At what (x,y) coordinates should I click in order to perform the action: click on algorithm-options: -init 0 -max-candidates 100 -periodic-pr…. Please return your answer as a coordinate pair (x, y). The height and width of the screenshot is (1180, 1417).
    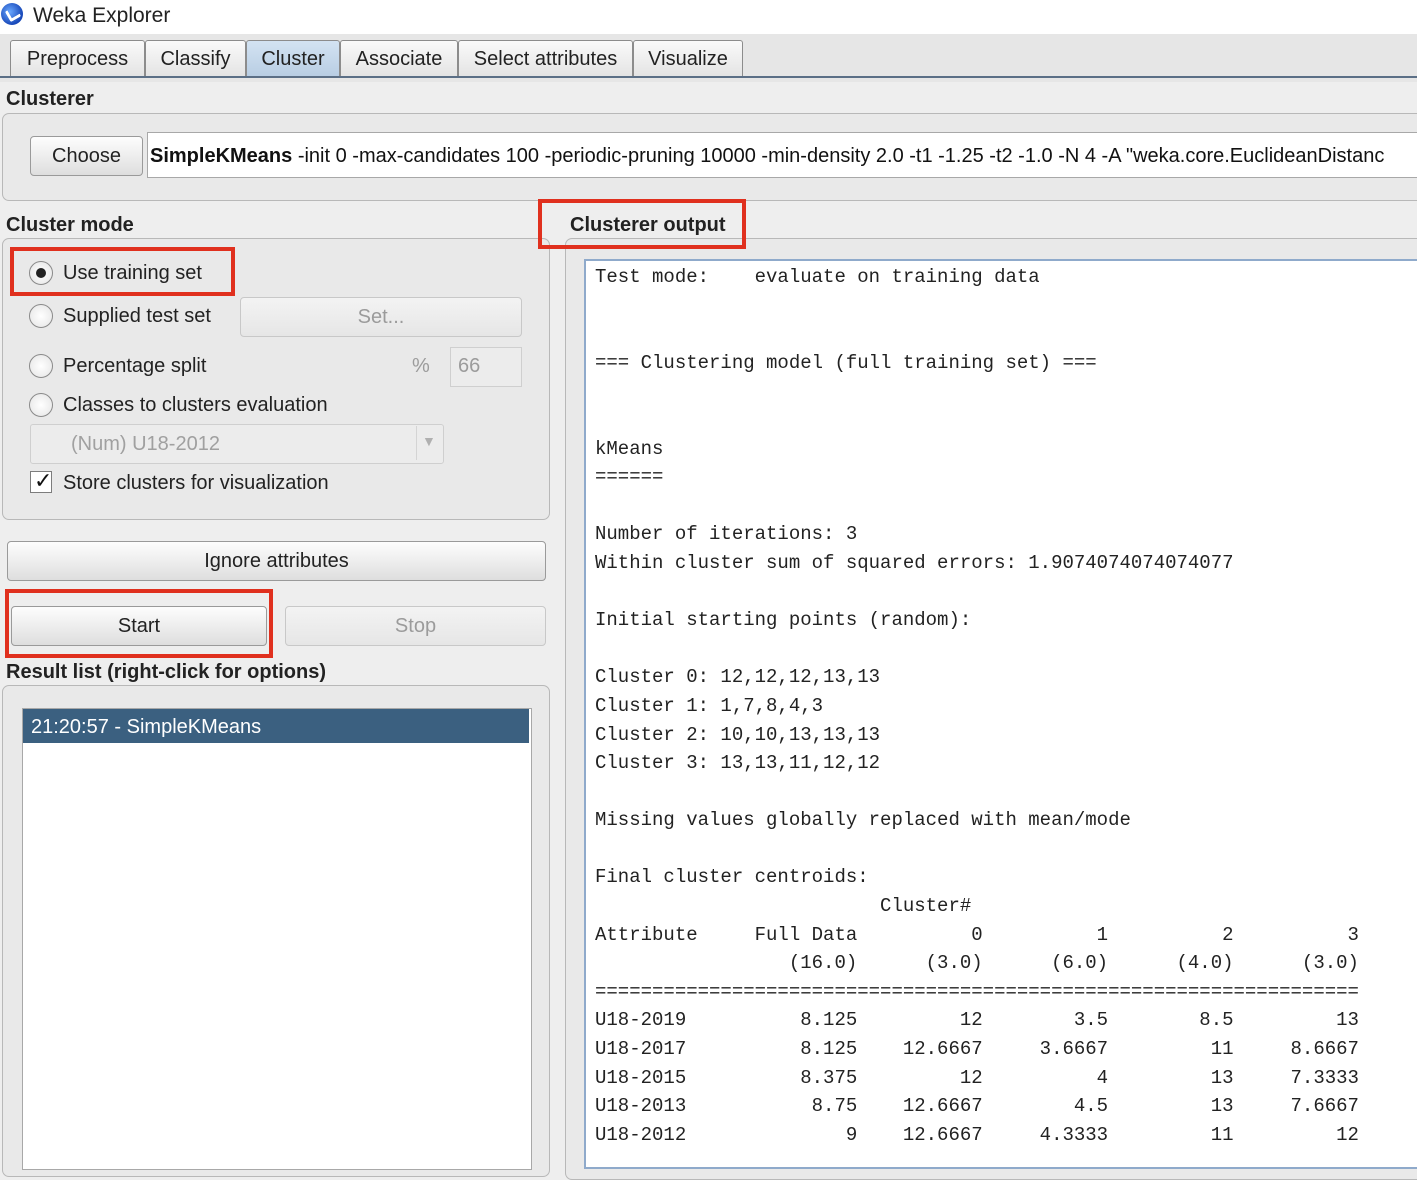
    Looking at the image, I should click on (838, 156).